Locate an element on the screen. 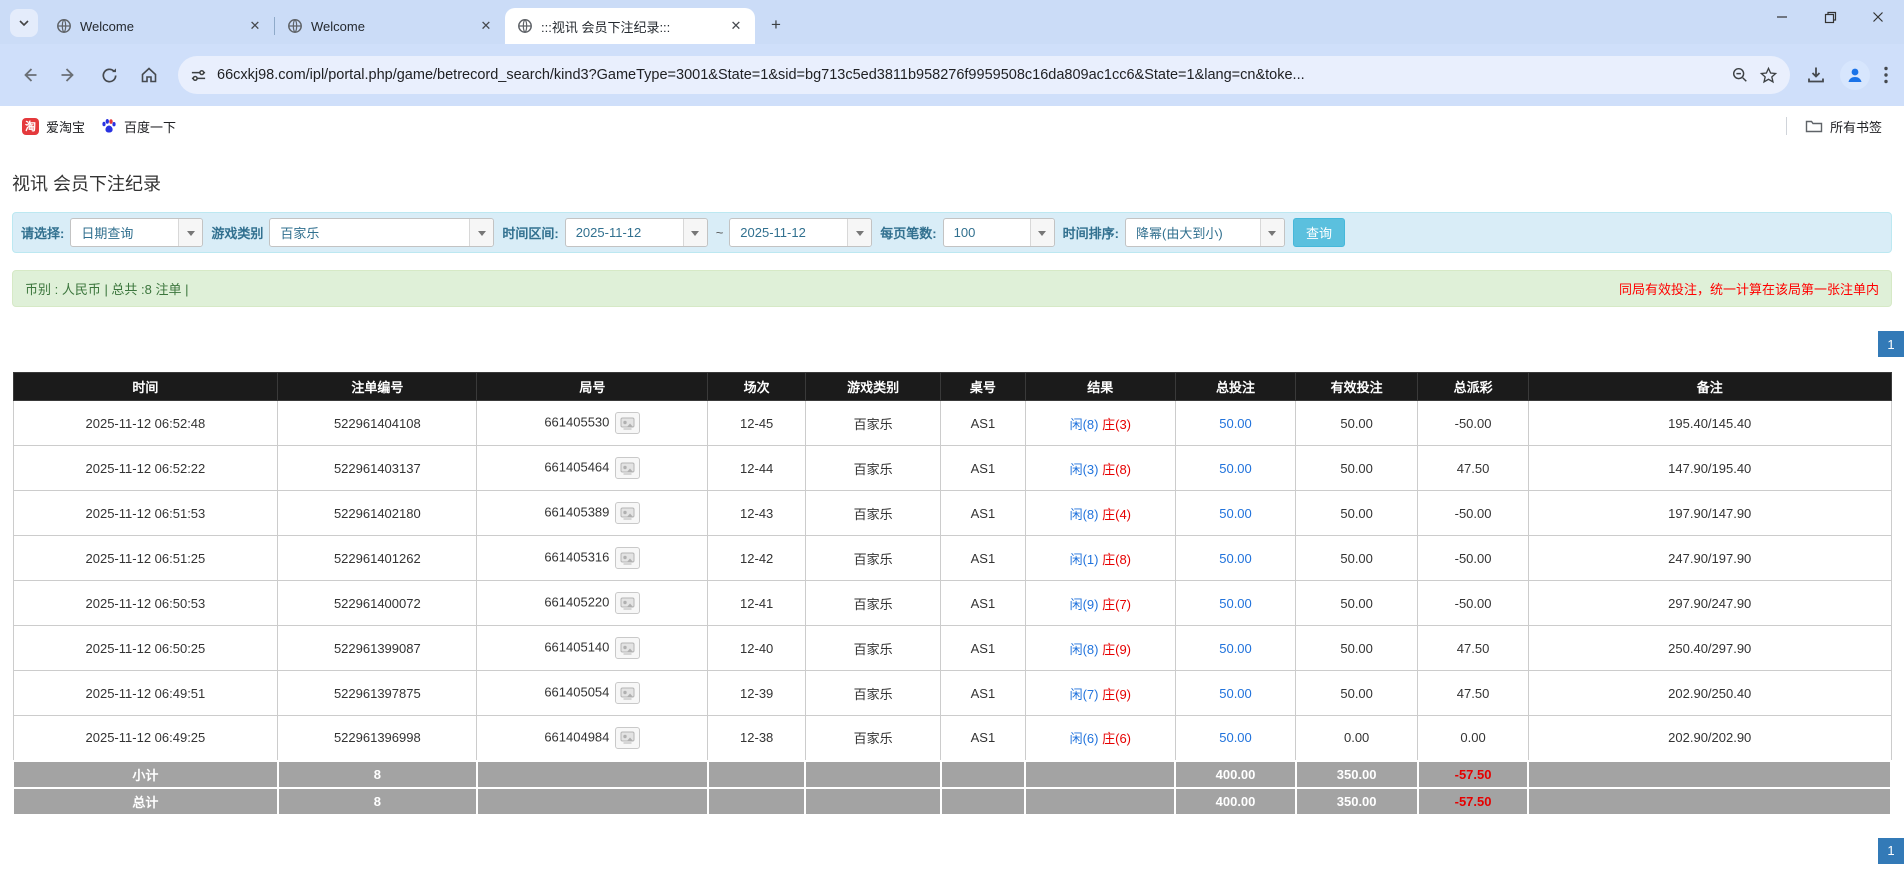 This screenshot has height=886, width=1904. bookmark-aitaobao: 淘 爱淘宝 is located at coordinates (53, 126).